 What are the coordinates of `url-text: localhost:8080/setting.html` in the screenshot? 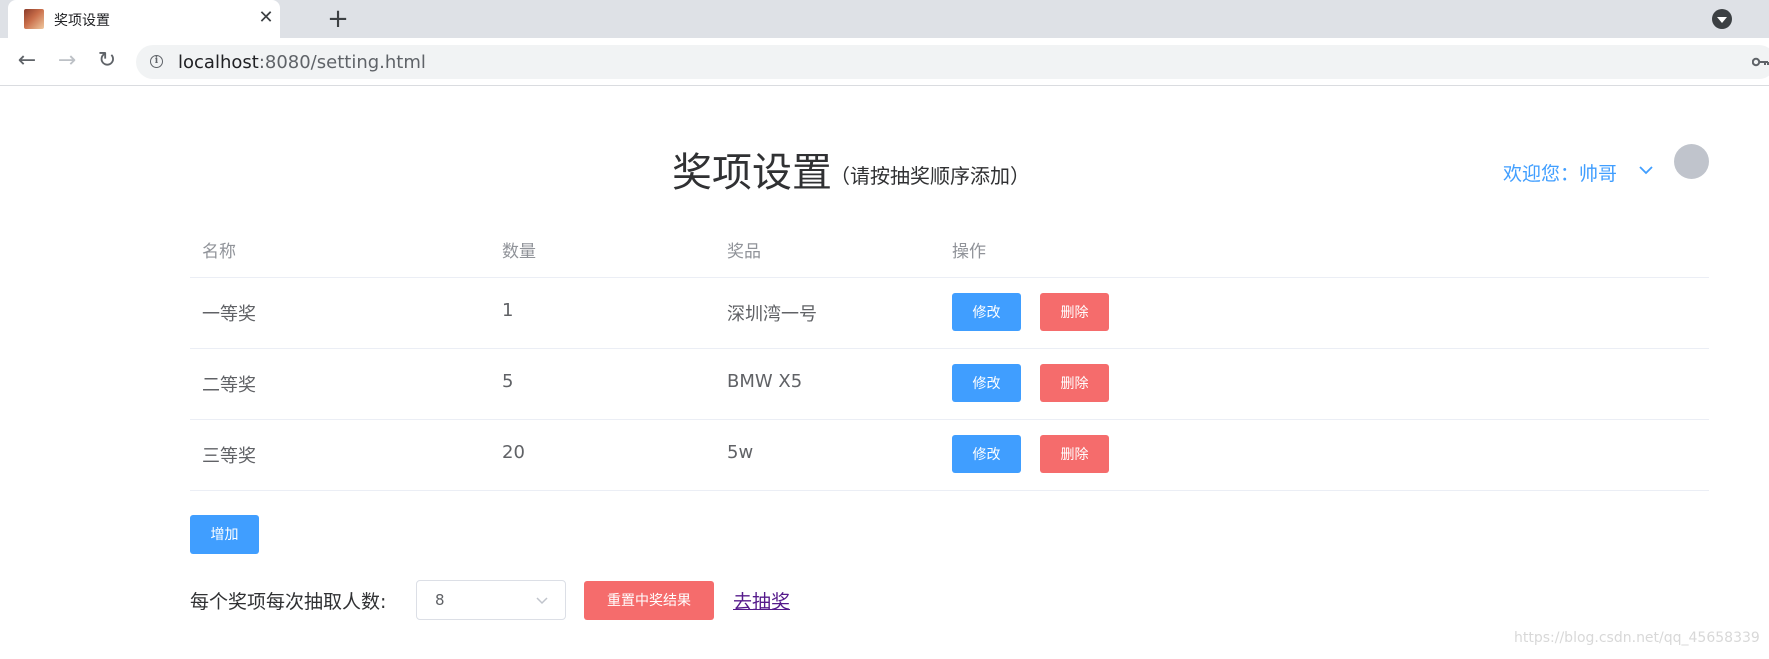 It's located at (302, 62).